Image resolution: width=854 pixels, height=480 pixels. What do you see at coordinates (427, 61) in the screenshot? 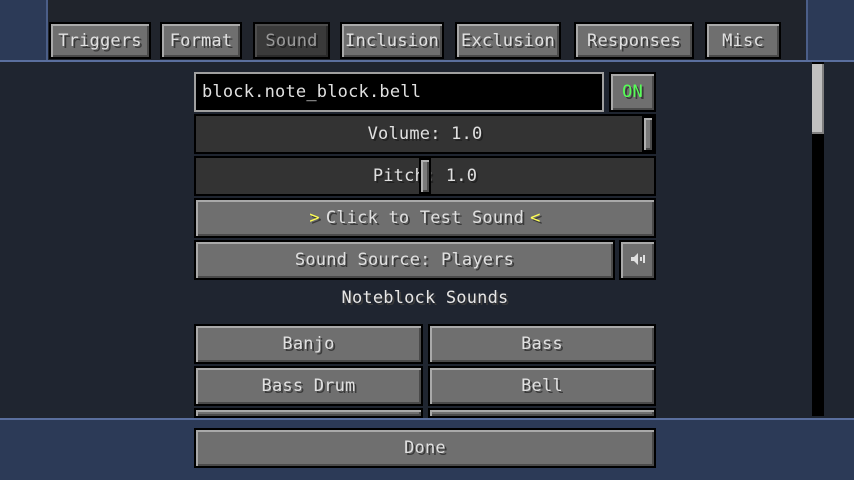
I see `tab-divider` at bounding box center [427, 61].